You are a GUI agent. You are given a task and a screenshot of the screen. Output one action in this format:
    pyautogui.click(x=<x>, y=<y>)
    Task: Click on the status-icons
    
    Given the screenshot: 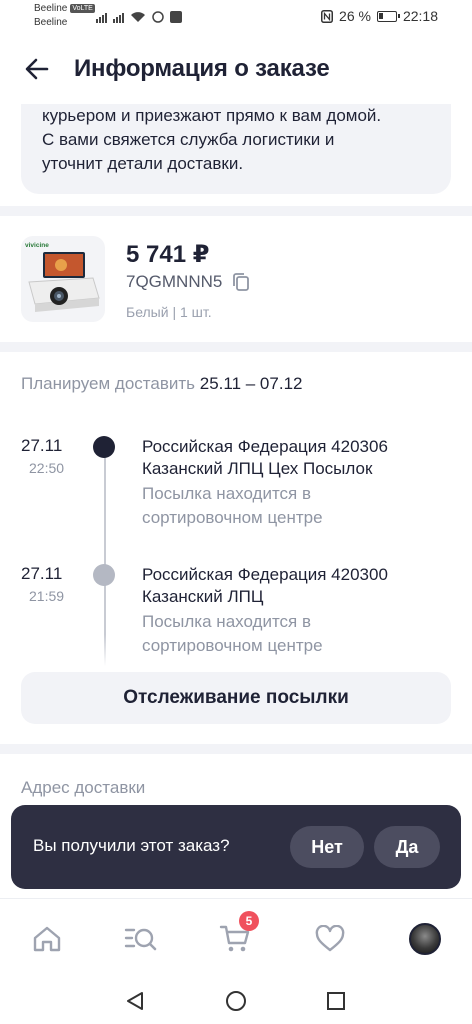 What is the action you would take?
    pyautogui.click(x=139, y=16)
    